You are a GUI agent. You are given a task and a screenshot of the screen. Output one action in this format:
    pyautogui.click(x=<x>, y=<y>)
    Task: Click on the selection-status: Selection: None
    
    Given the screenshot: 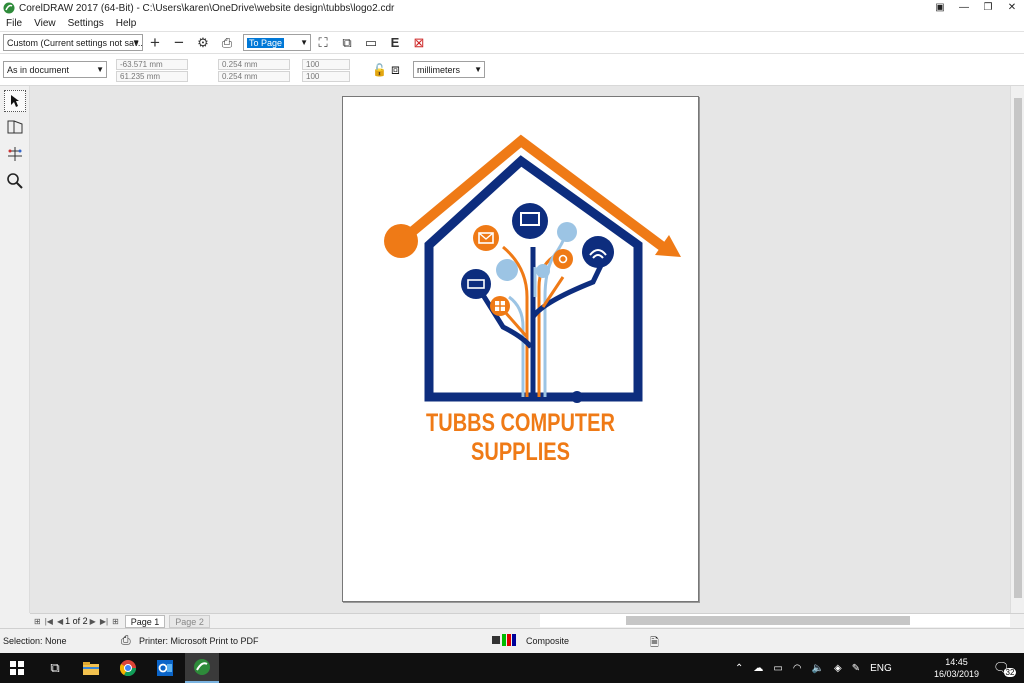 What is the action you would take?
    pyautogui.click(x=35, y=641)
    